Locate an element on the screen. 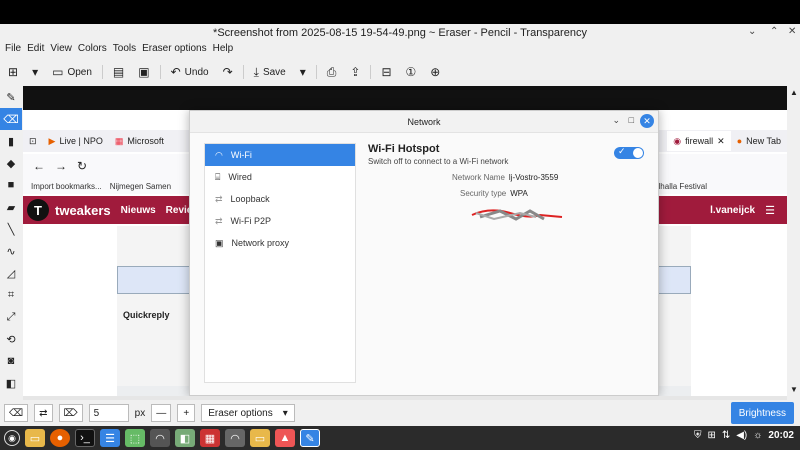 The image size is (800, 450). redo-icon: ↷ is located at coordinates (227, 72).